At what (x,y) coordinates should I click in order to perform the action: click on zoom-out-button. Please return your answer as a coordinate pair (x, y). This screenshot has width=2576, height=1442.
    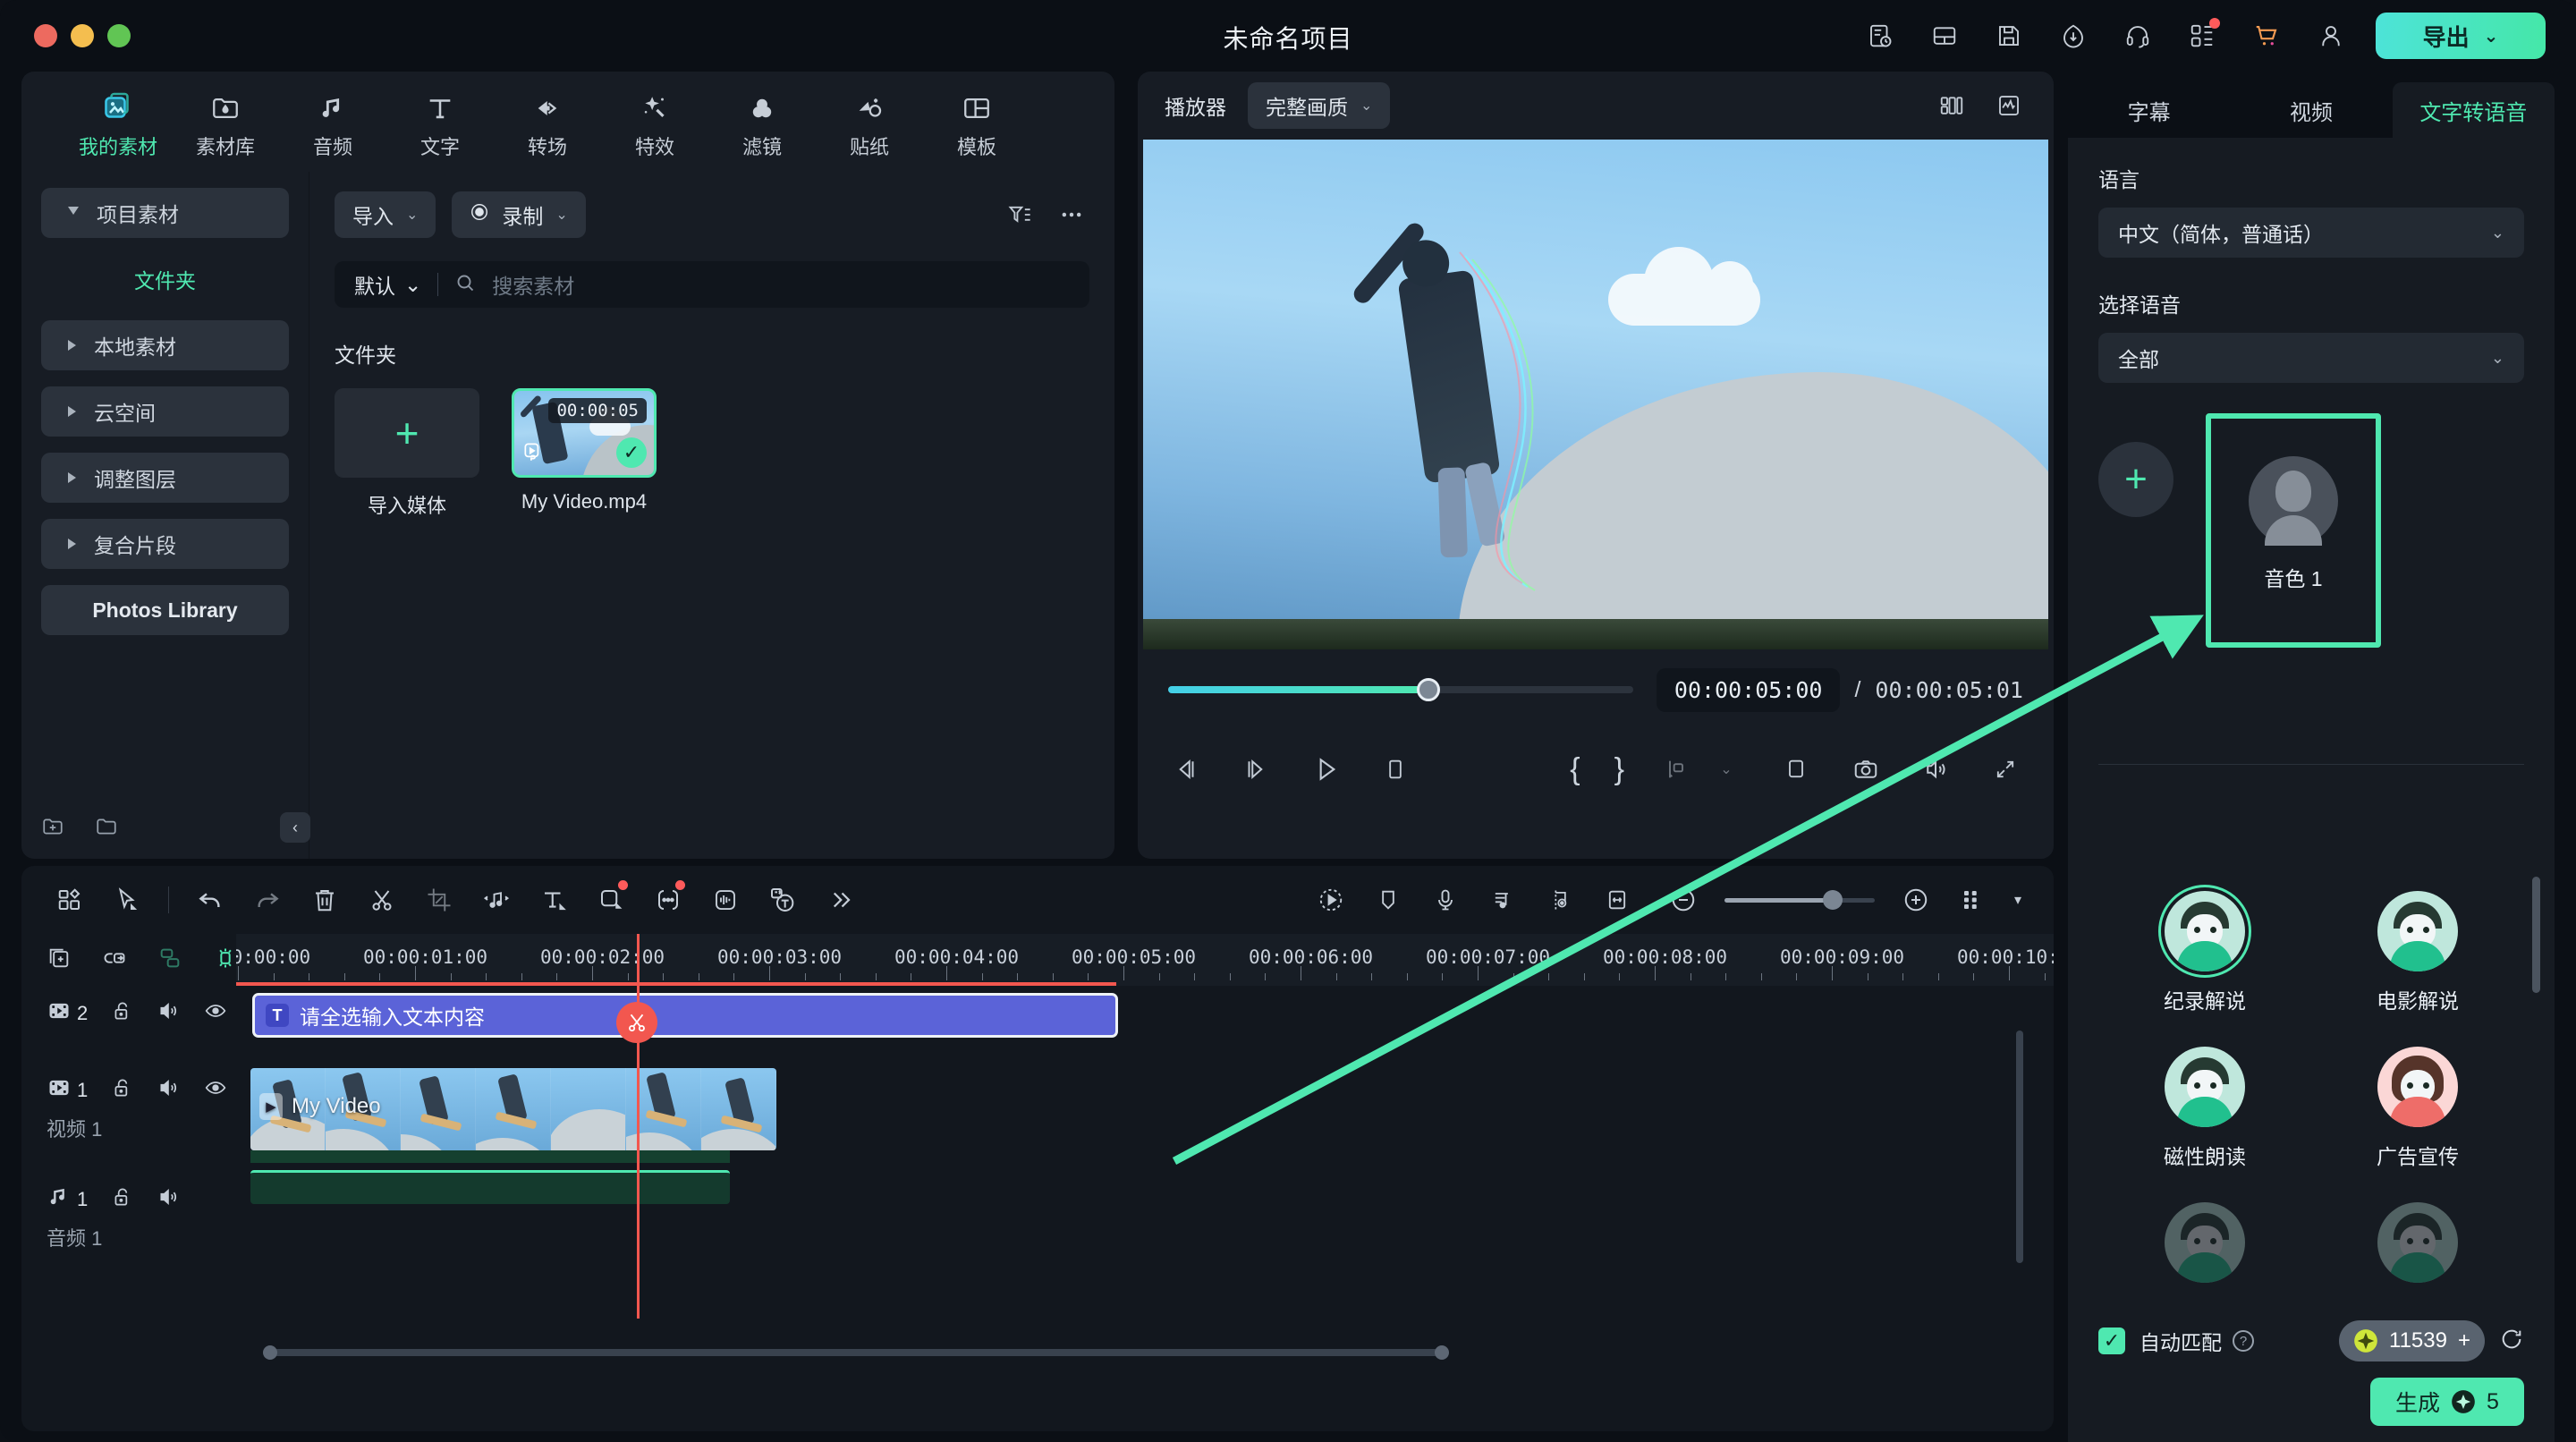
    Looking at the image, I should click on (1683, 900).